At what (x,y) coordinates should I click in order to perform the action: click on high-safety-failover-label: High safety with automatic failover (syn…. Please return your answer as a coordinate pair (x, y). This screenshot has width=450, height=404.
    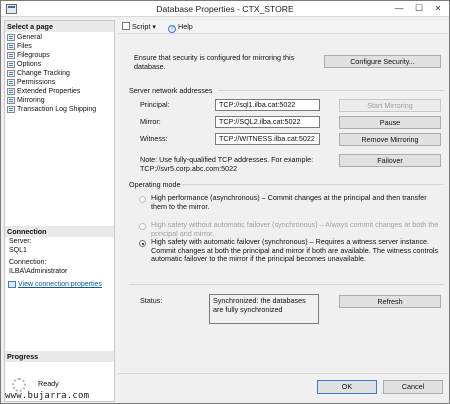
    Looking at the image, I should click on (295, 250).